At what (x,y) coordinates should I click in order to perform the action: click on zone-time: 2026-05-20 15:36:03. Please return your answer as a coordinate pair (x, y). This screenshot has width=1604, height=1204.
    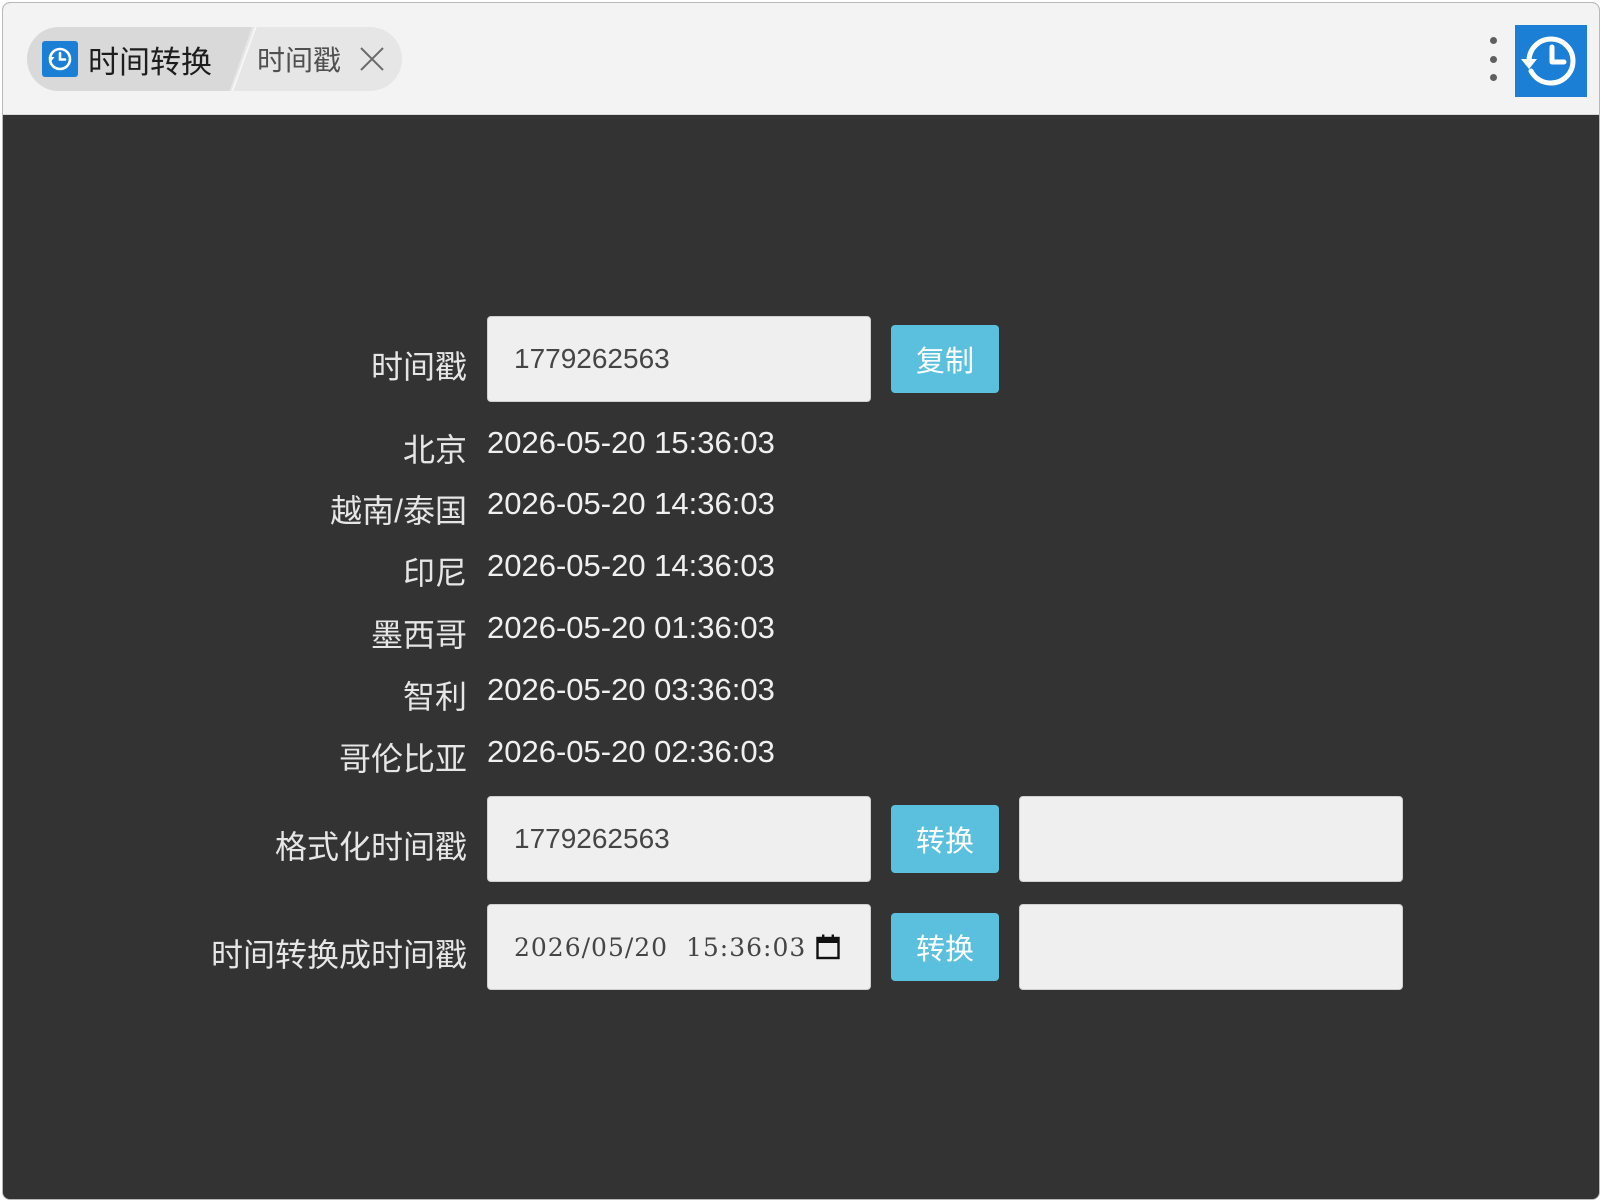
    Looking at the image, I should click on (631, 442).